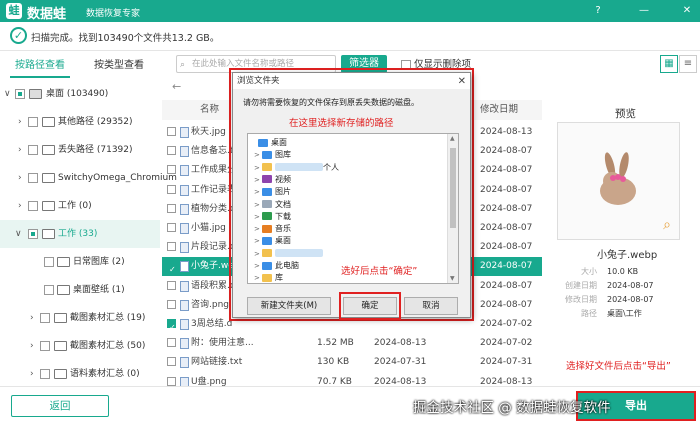 The width and height of the screenshot is (700, 423). What do you see at coordinates (406, 64) in the screenshot?
I see `only-deleted-checkbox` at bounding box center [406, 64].